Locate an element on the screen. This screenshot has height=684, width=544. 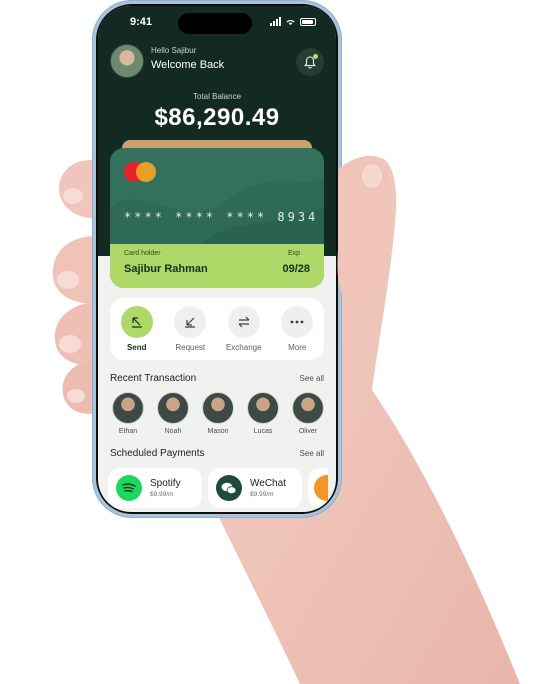
greeting-text: Hello Sajibur is located at coordinates (174, 50).